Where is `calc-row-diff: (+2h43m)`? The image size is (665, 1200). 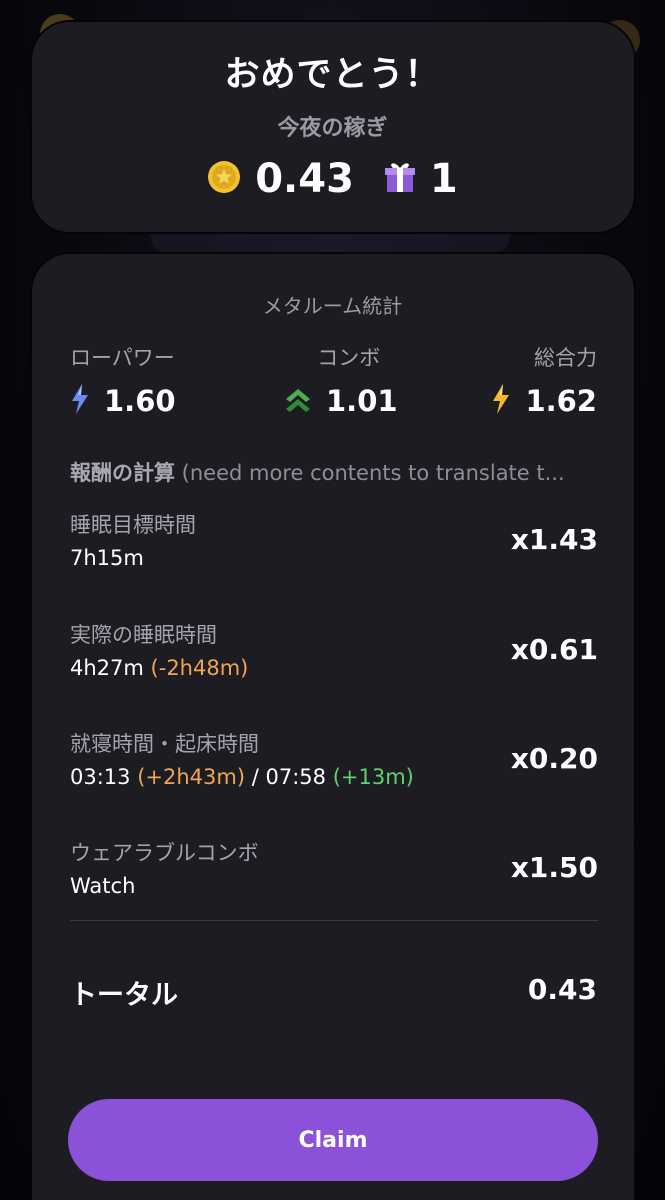
calc-row-diff: (+2h43m) is located at coordinates (191, 777).